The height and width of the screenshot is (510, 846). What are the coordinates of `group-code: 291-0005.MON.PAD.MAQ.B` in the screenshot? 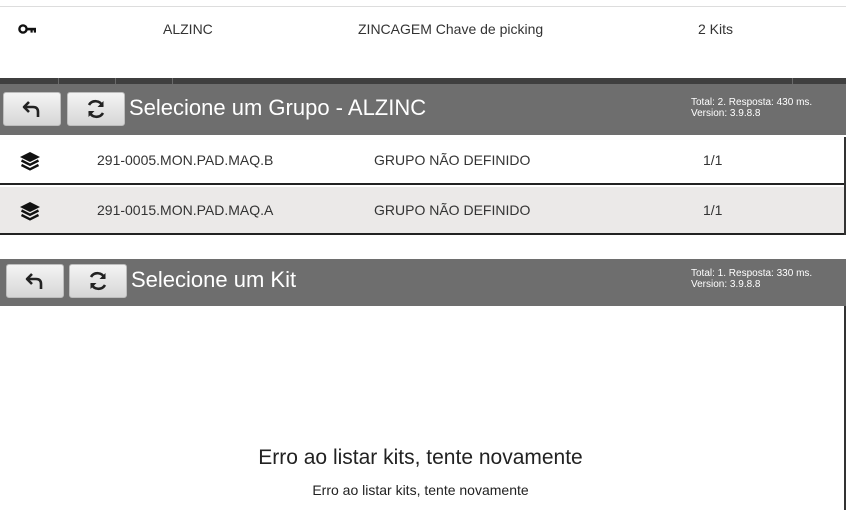 It's located at (185, 160).